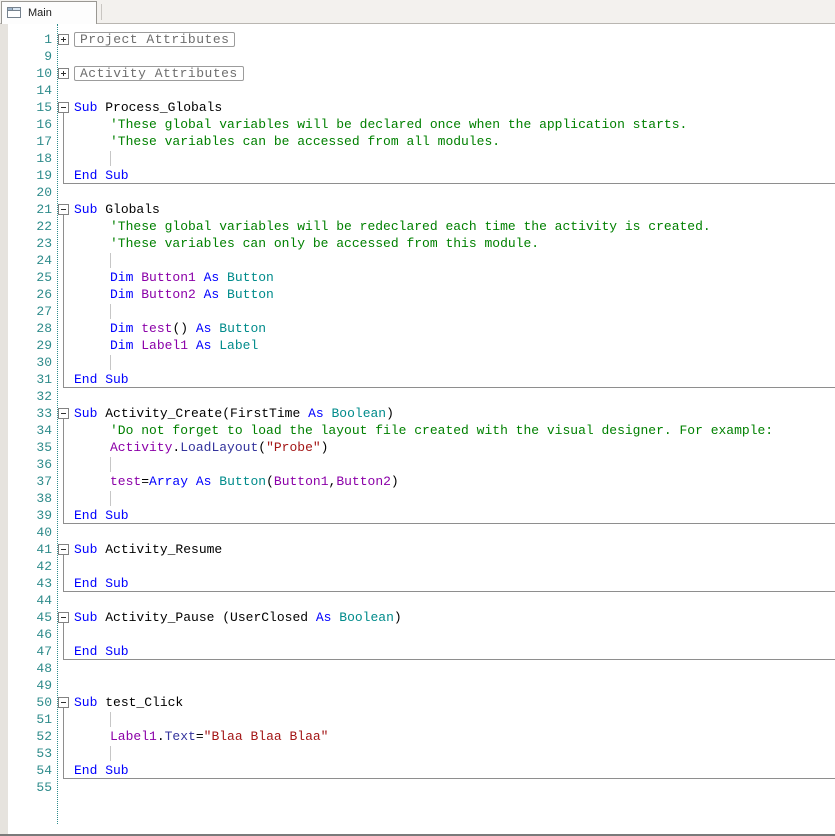  Describe the element at coordinates (148, 107) in the screenshot. I see `code-line: Sub Process_Globals` at that location.